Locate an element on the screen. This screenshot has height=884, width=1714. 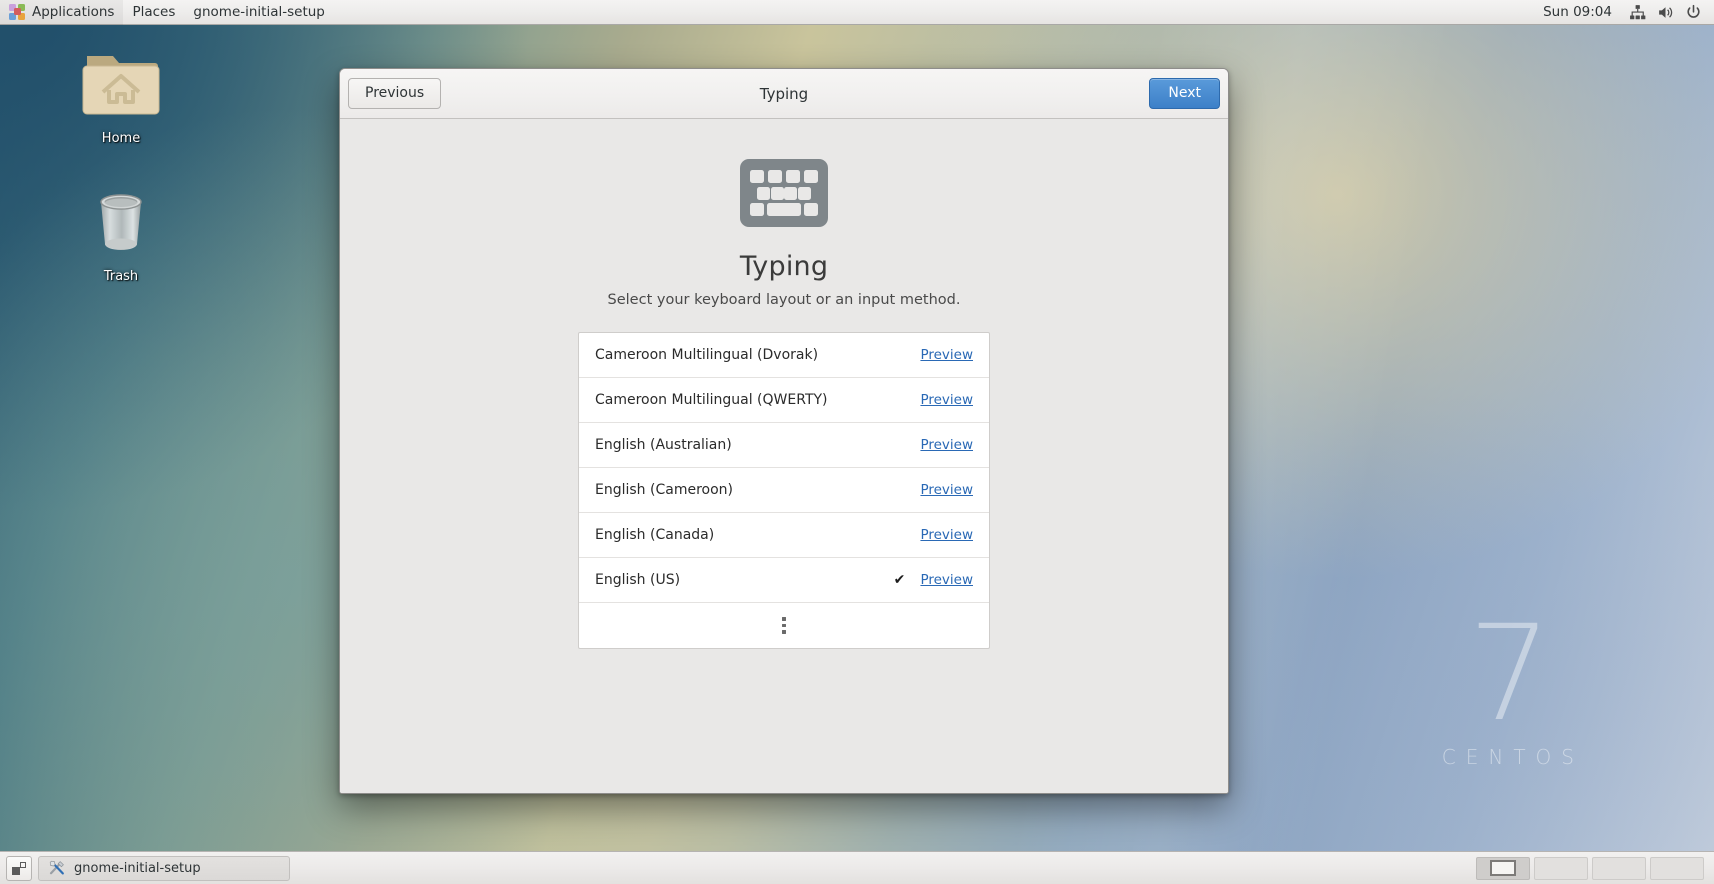
taskbar-item-gnome-initial-setup: gnome-initial-setup is located at coordinates (164, 868).